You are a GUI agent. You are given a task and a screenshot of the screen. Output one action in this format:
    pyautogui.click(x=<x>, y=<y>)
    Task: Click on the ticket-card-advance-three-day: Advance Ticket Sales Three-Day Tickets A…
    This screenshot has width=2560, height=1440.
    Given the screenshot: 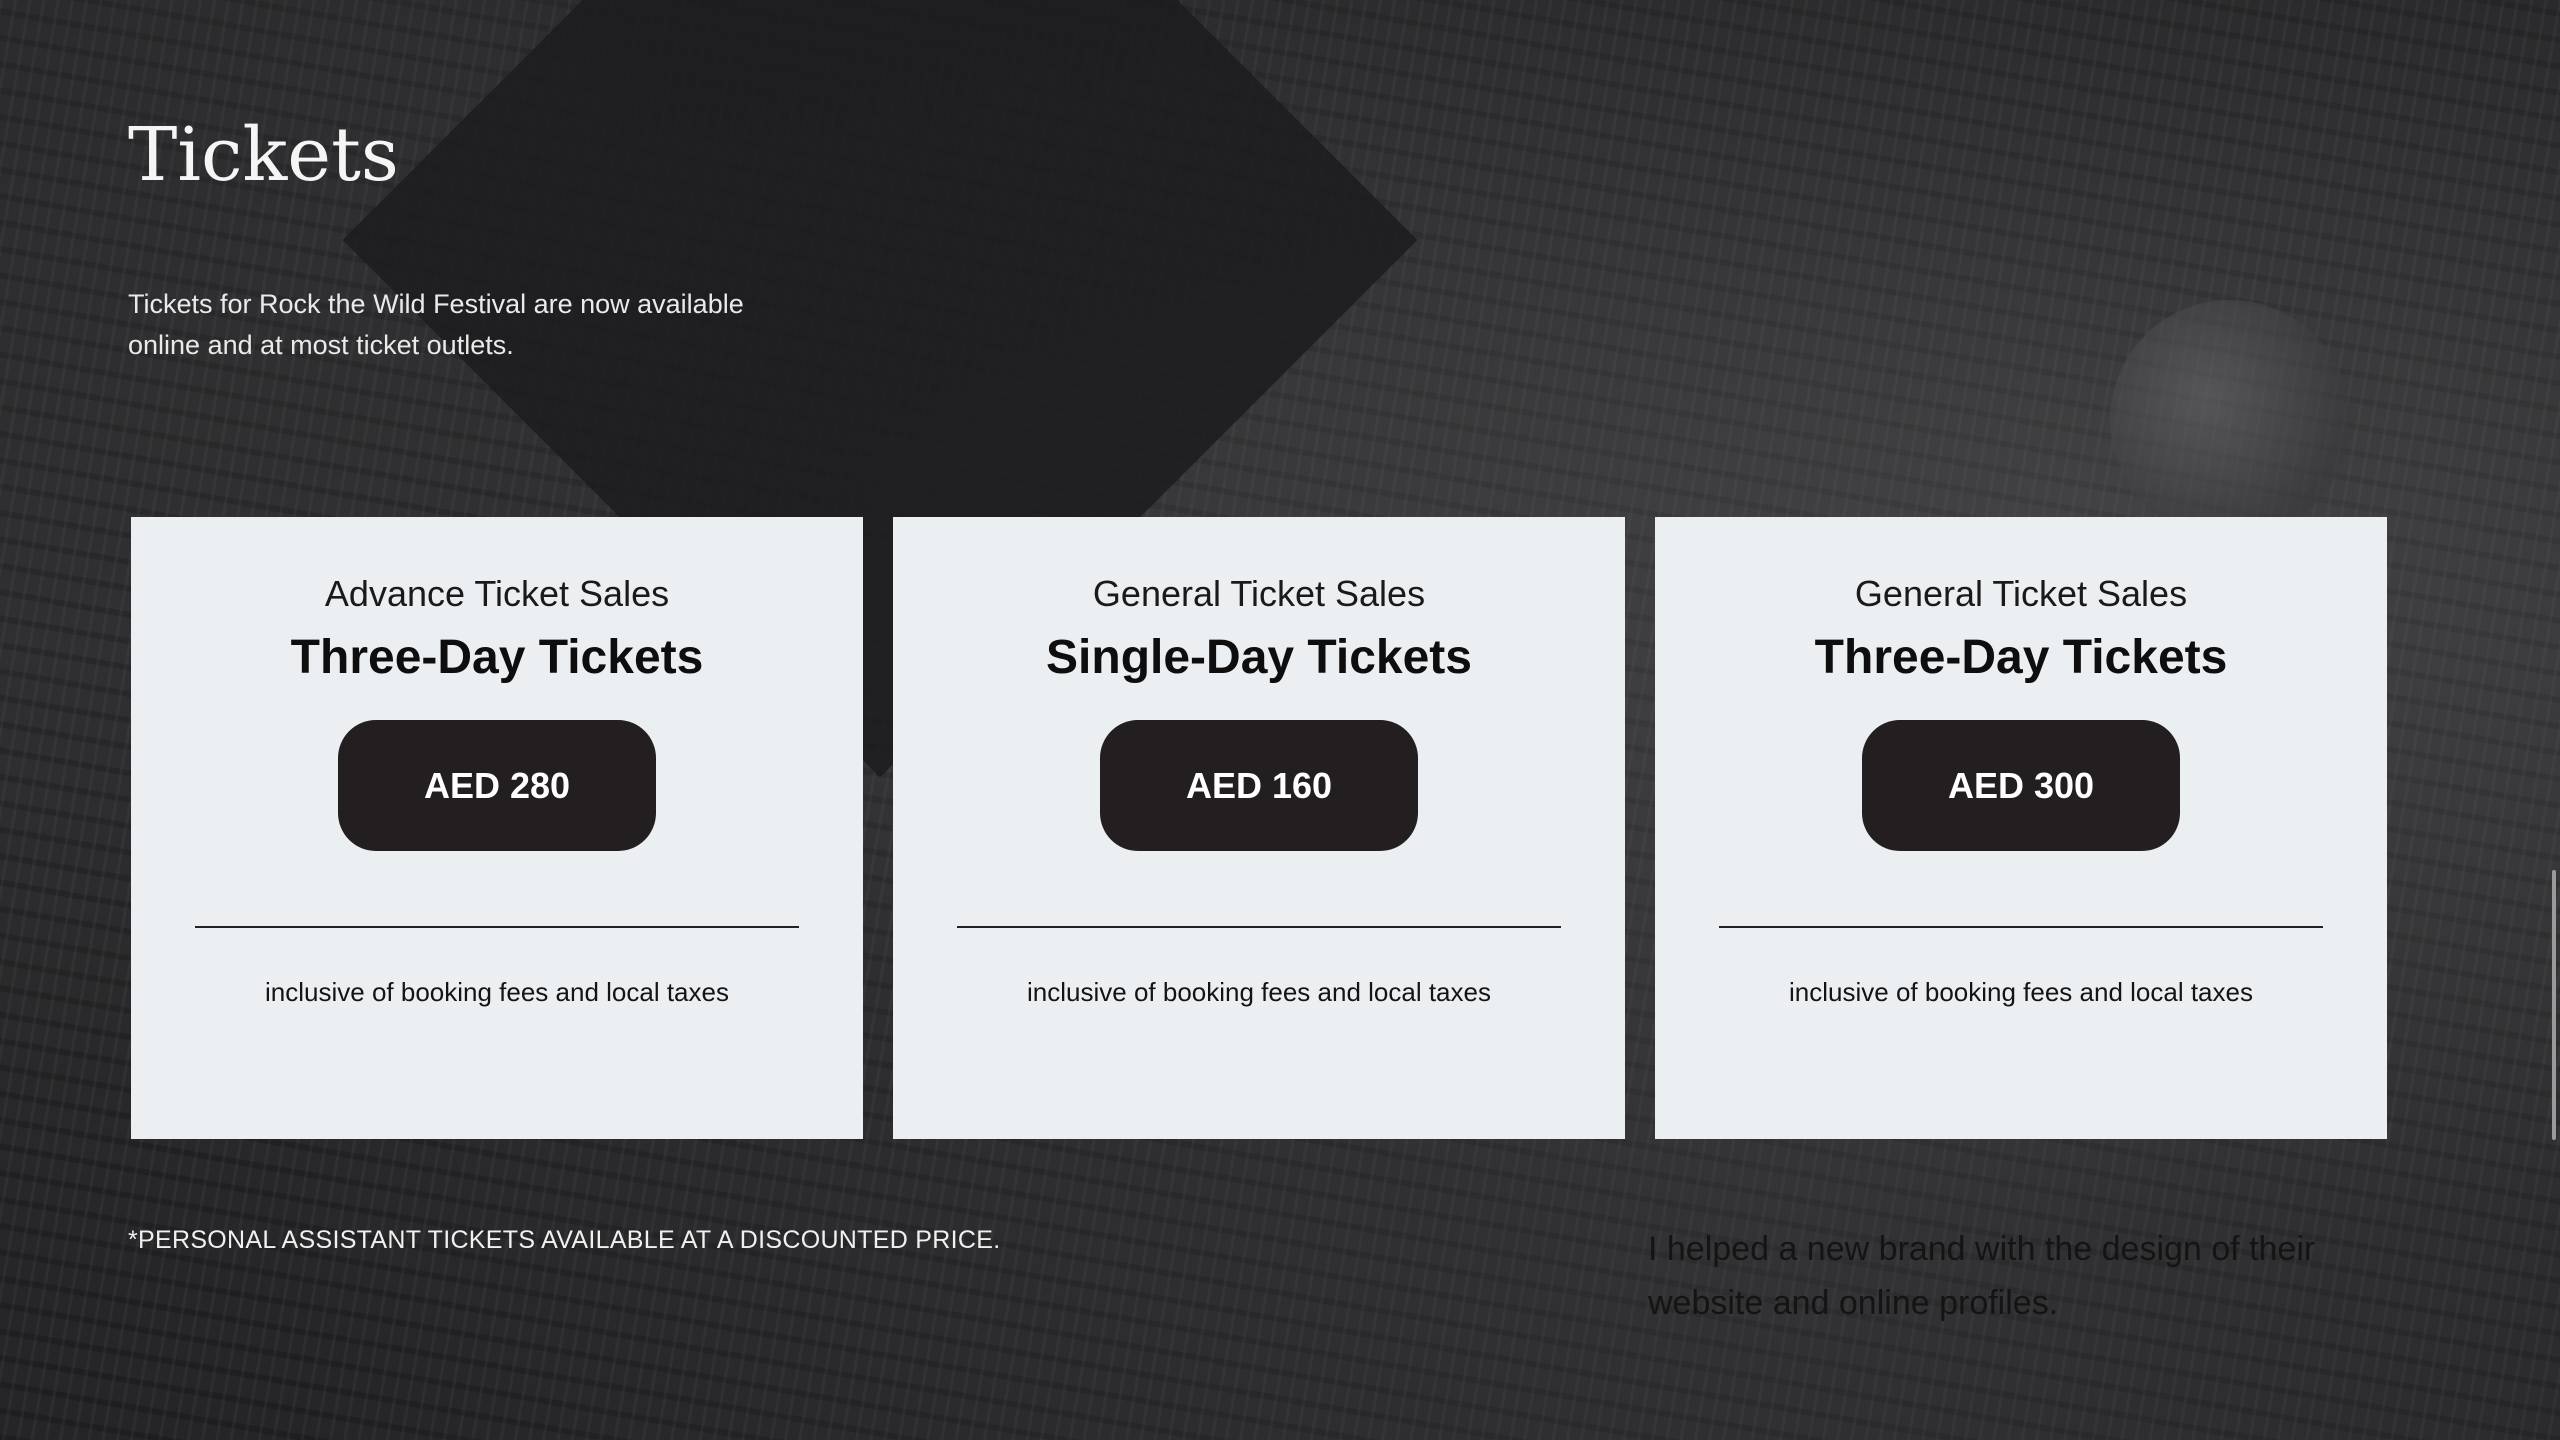 What is the action you would take?
    pyautogui.click(x=497, y=828)
    